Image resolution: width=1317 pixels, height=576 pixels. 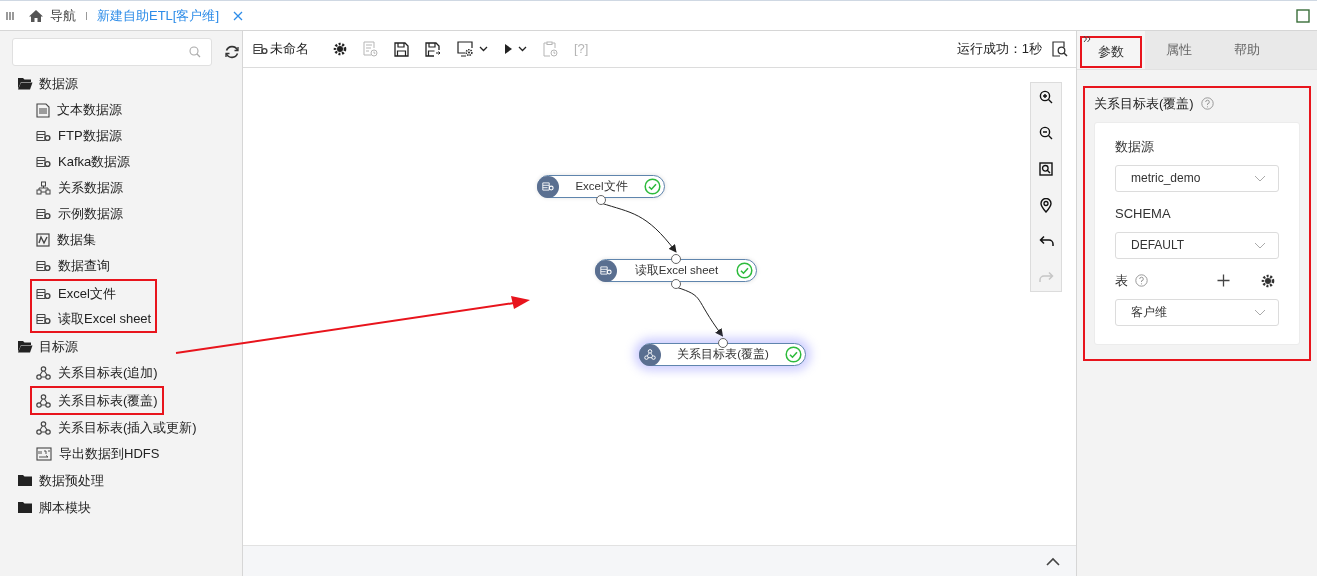 What do you see at coordinates (433, 49) in the screenshot?
I see `save-as-icon` at bounding box center [433, 49].